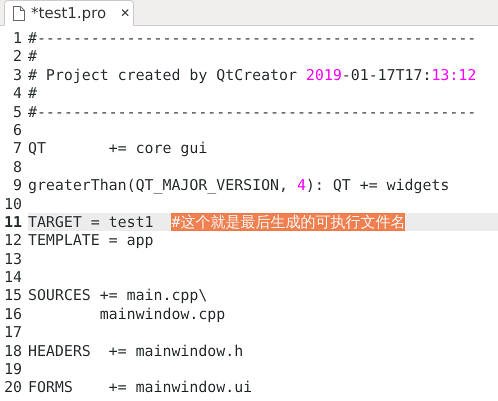 The height and width of the screenshot is (401, 498). I want to click on line-number: 19, so click(12, 369).